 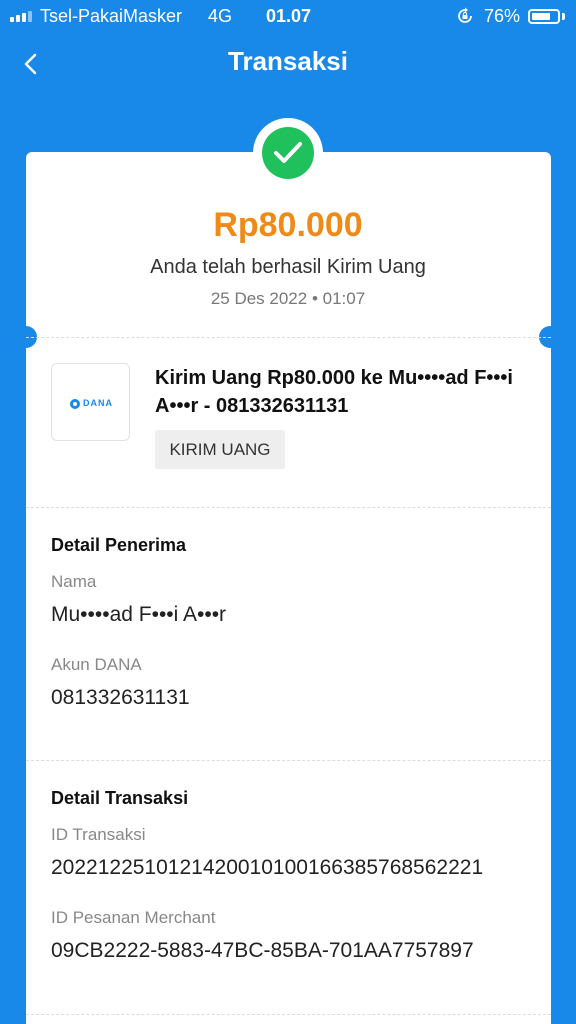 What do you see at coordinates (262, 950) in the screenshot?
I see `merchant-order-id-value: 09CB2222-5883-47BC-85BA-701AA7757897` at bounding box center [262, 950].